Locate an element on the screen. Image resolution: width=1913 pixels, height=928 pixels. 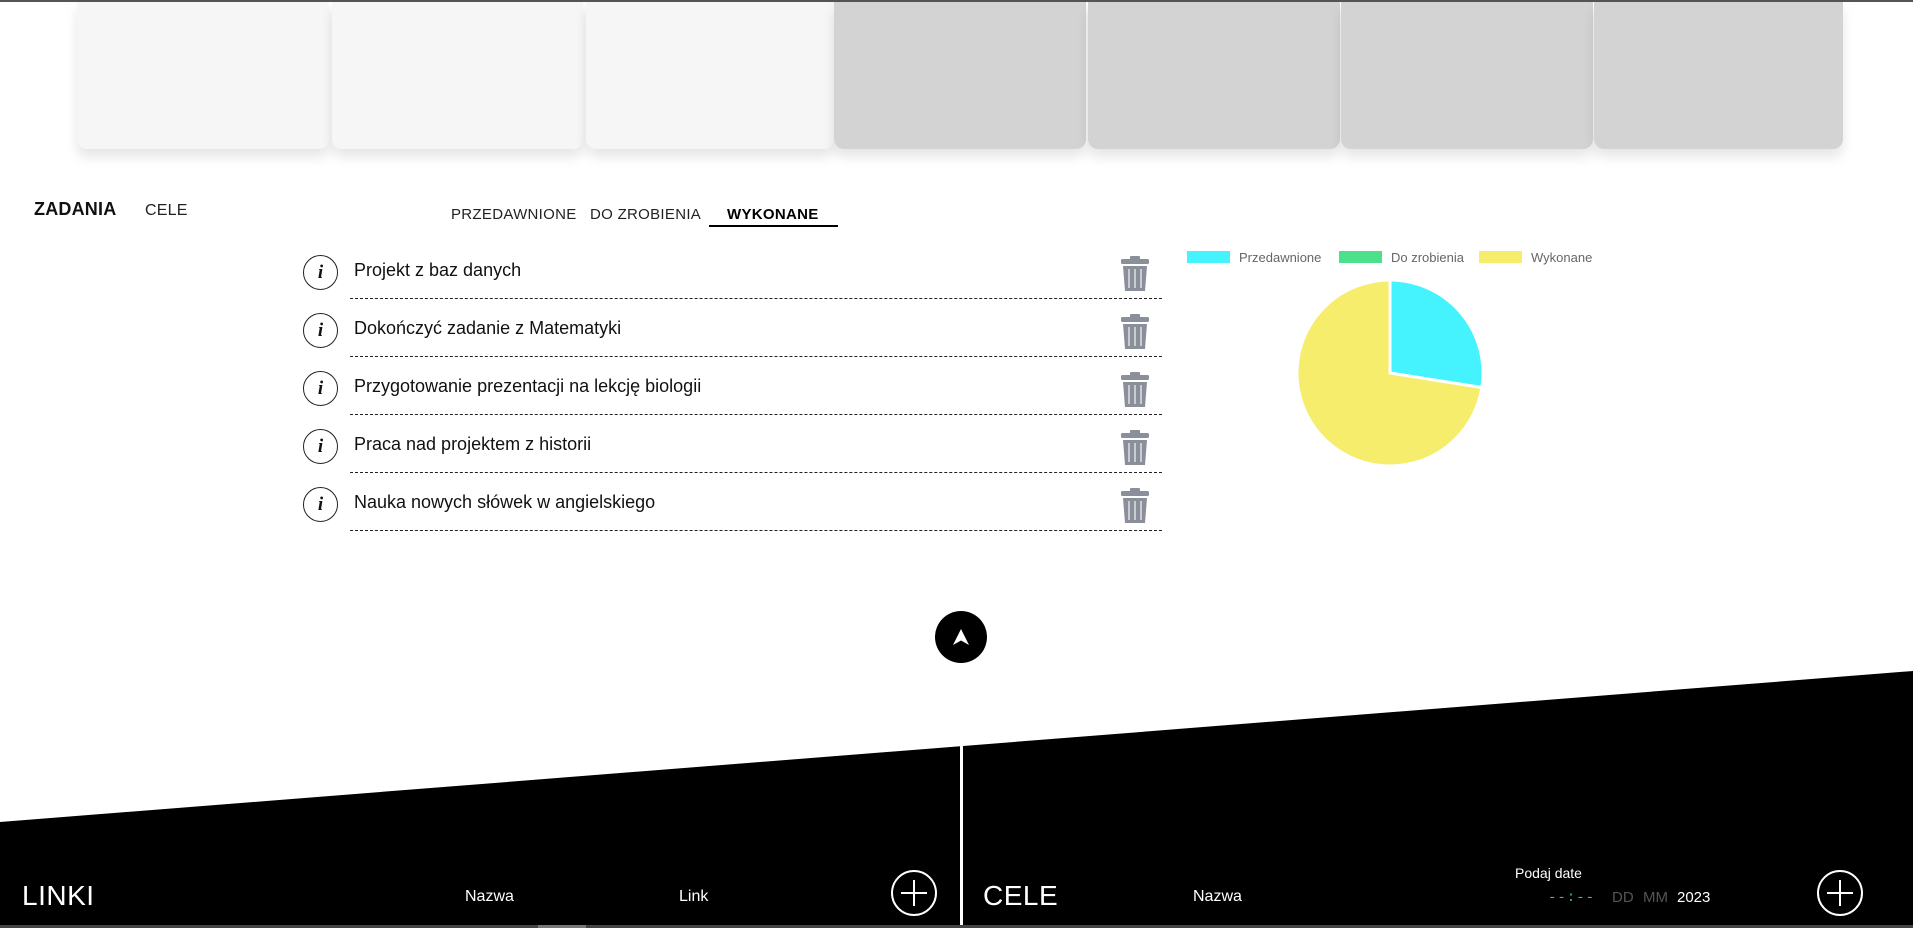
task-item: i Praca nad projektem z historii is located at coordinates (731, 451).